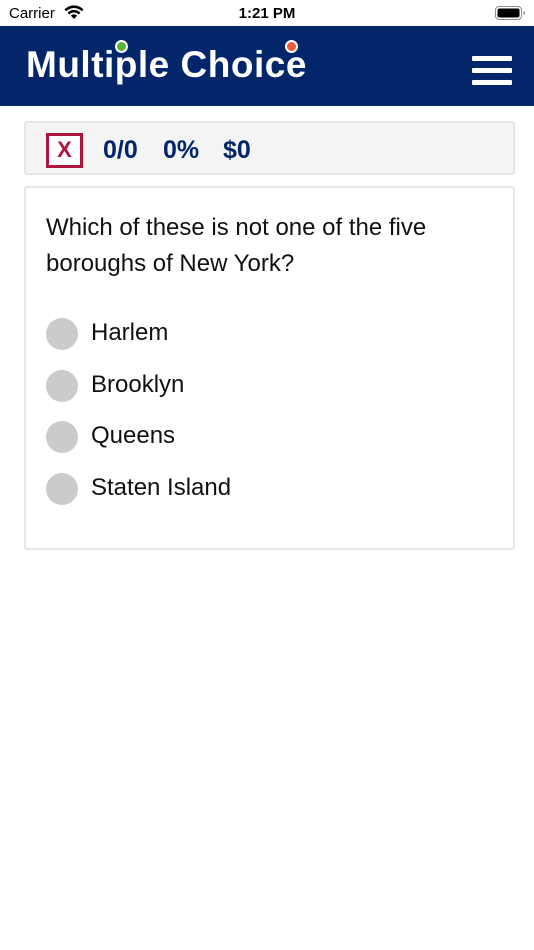  What do you see at coordinates (120, 150) in the screenshot?
I see `score-count: 0/0` at bounding box center [120, 150].